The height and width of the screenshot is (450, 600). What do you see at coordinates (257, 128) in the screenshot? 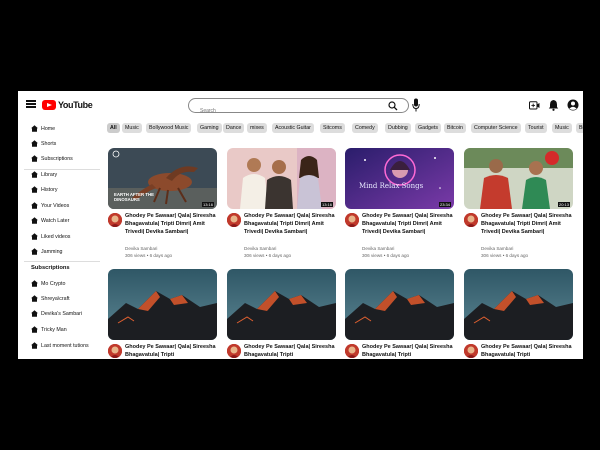
I see `chip-mixes: mixes` at bounding box center [257, 128].